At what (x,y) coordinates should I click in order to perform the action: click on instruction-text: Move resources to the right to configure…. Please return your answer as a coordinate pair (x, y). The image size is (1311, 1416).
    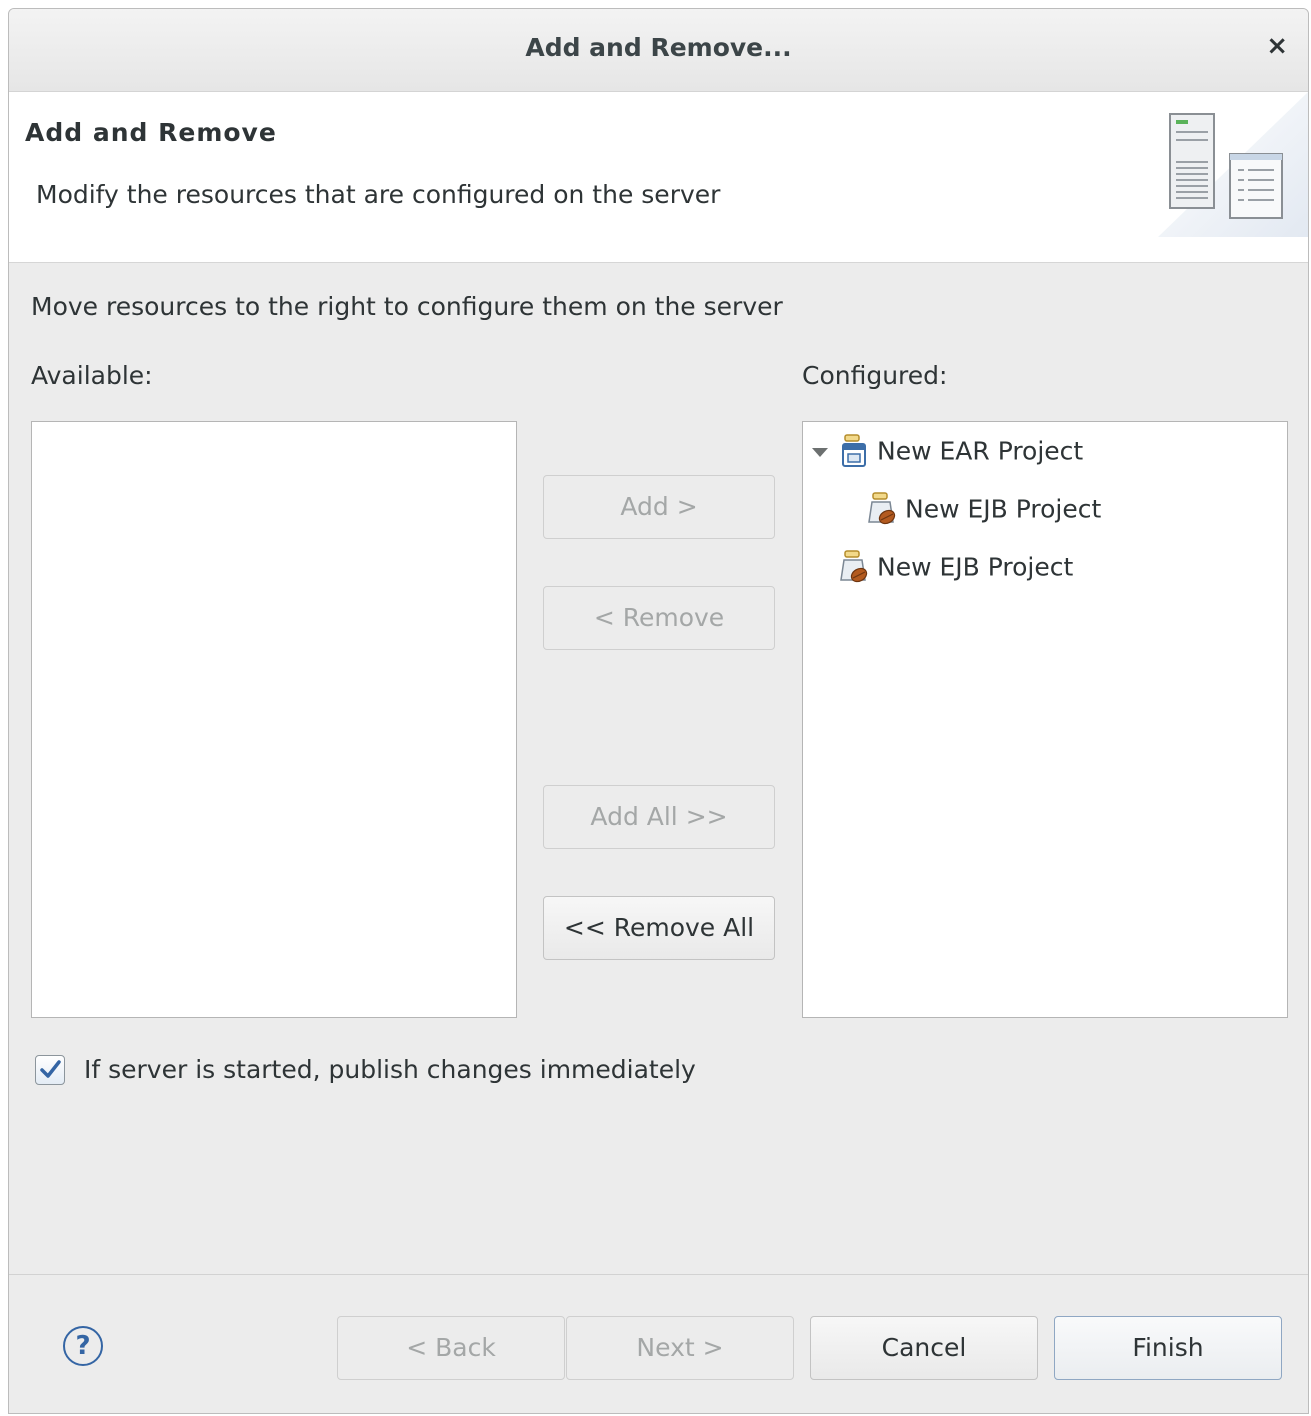
    Looking at the image, I should click on (407, 306).